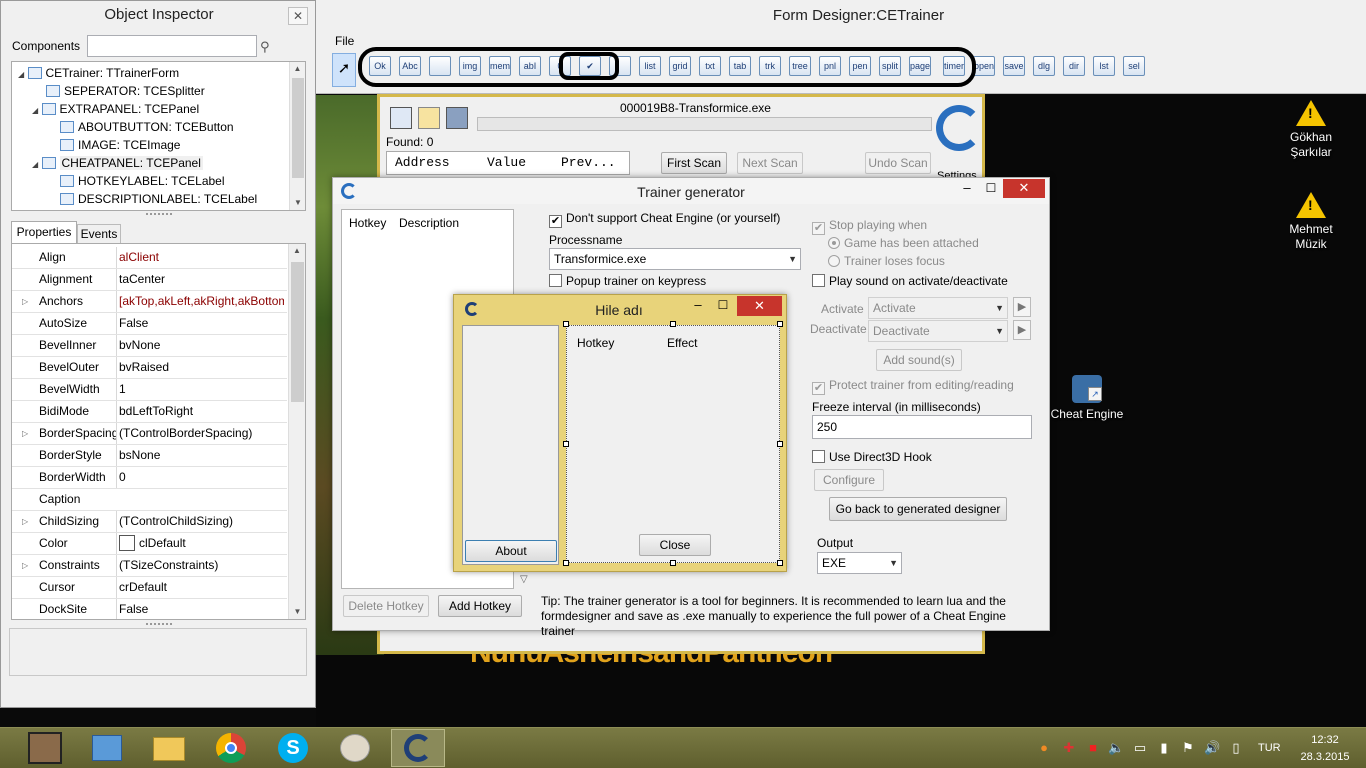 Image resolution: width=1366 pixels, height=768 pixels. What do you see at coordinates (98, 74) in the screenshot?
I see `tree-item: ◢ CETrainer: TTrainerForm` at bounding box center [98, 74].